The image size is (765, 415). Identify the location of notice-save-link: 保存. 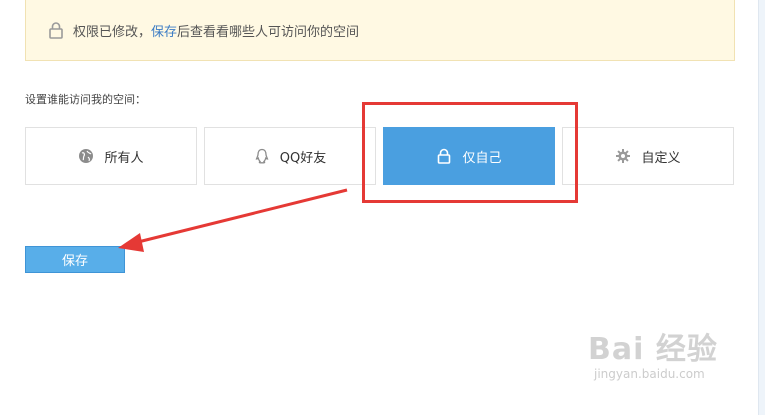
(164, 30).